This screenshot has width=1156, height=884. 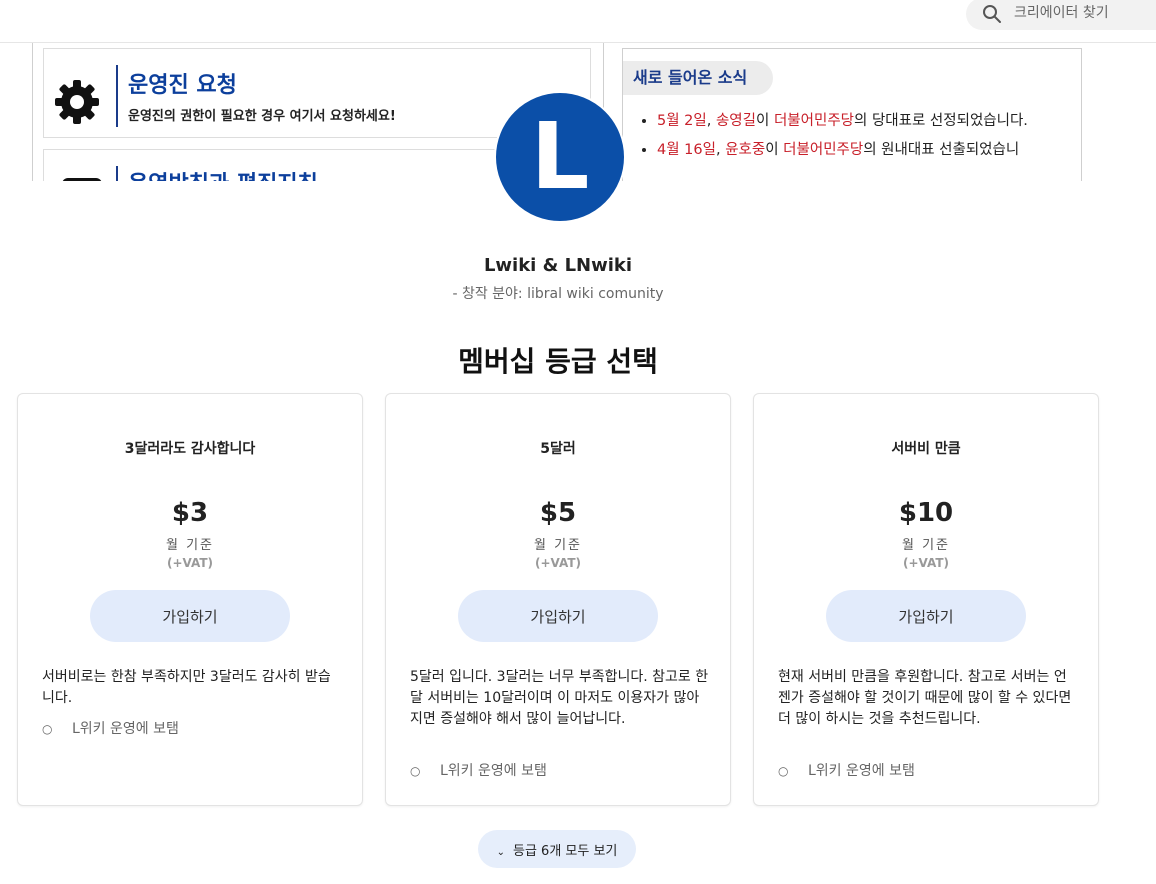 What do you see at coordinates (500, 852) in the screenshot?
I see `chevron-down-icon: ⌄` at bounding box center [500, 852].